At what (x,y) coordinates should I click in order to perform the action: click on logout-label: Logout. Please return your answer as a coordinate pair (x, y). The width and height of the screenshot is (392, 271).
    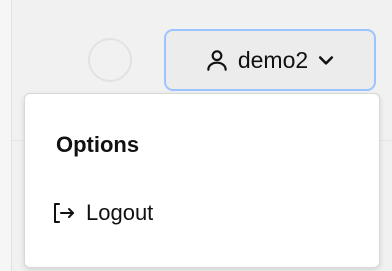
    Looking at the image, I should click on (120, 212).